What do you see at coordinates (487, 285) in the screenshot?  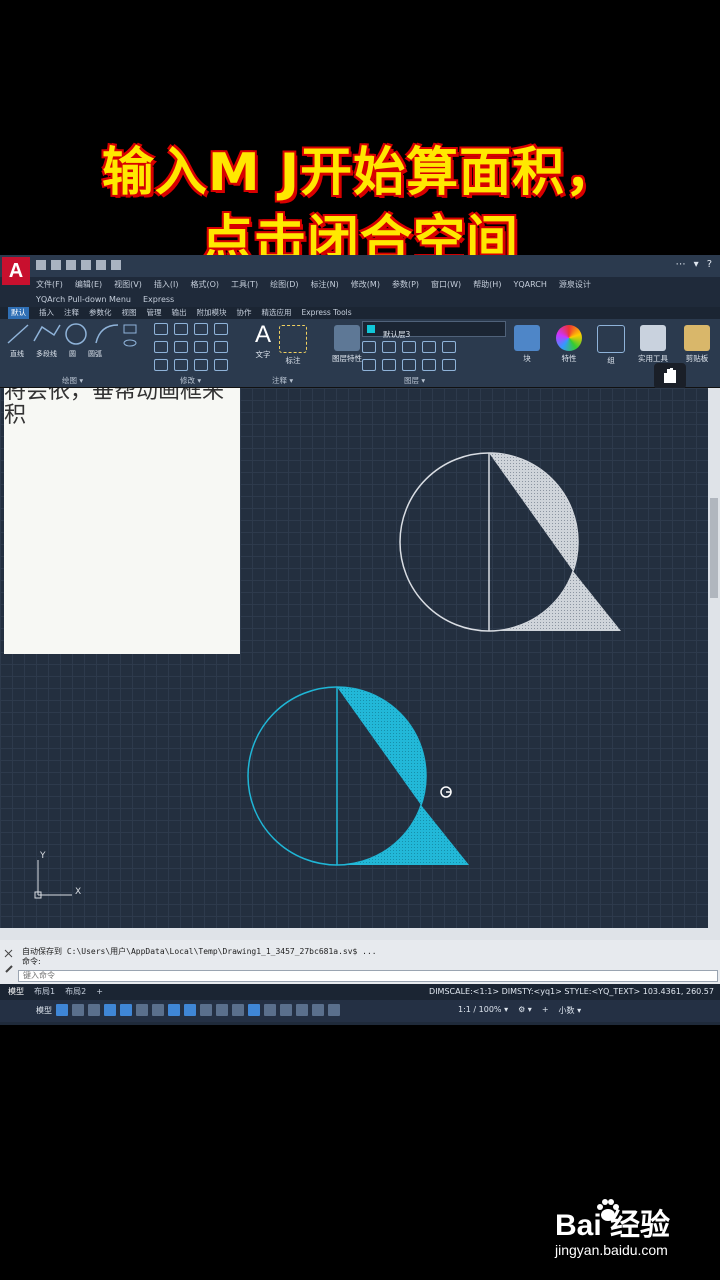 I see `menu-help: 帮助(H)` at bounding box center [487, 285].